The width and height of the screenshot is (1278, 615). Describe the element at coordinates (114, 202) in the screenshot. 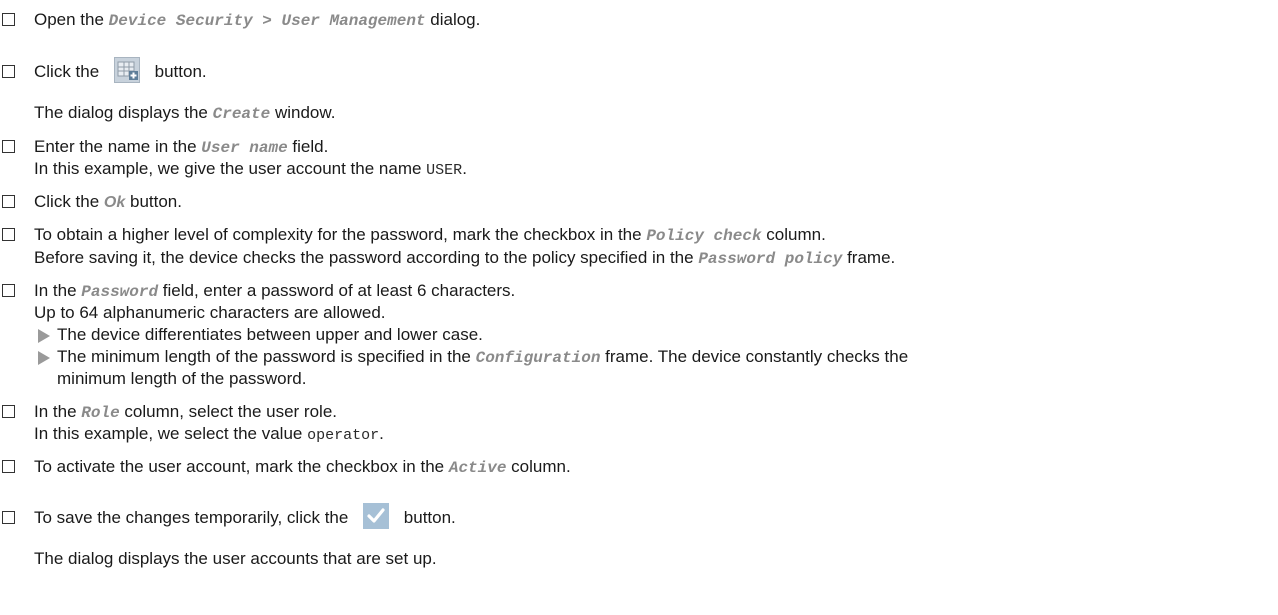

I see `ui-button-name: Ok` at that location.